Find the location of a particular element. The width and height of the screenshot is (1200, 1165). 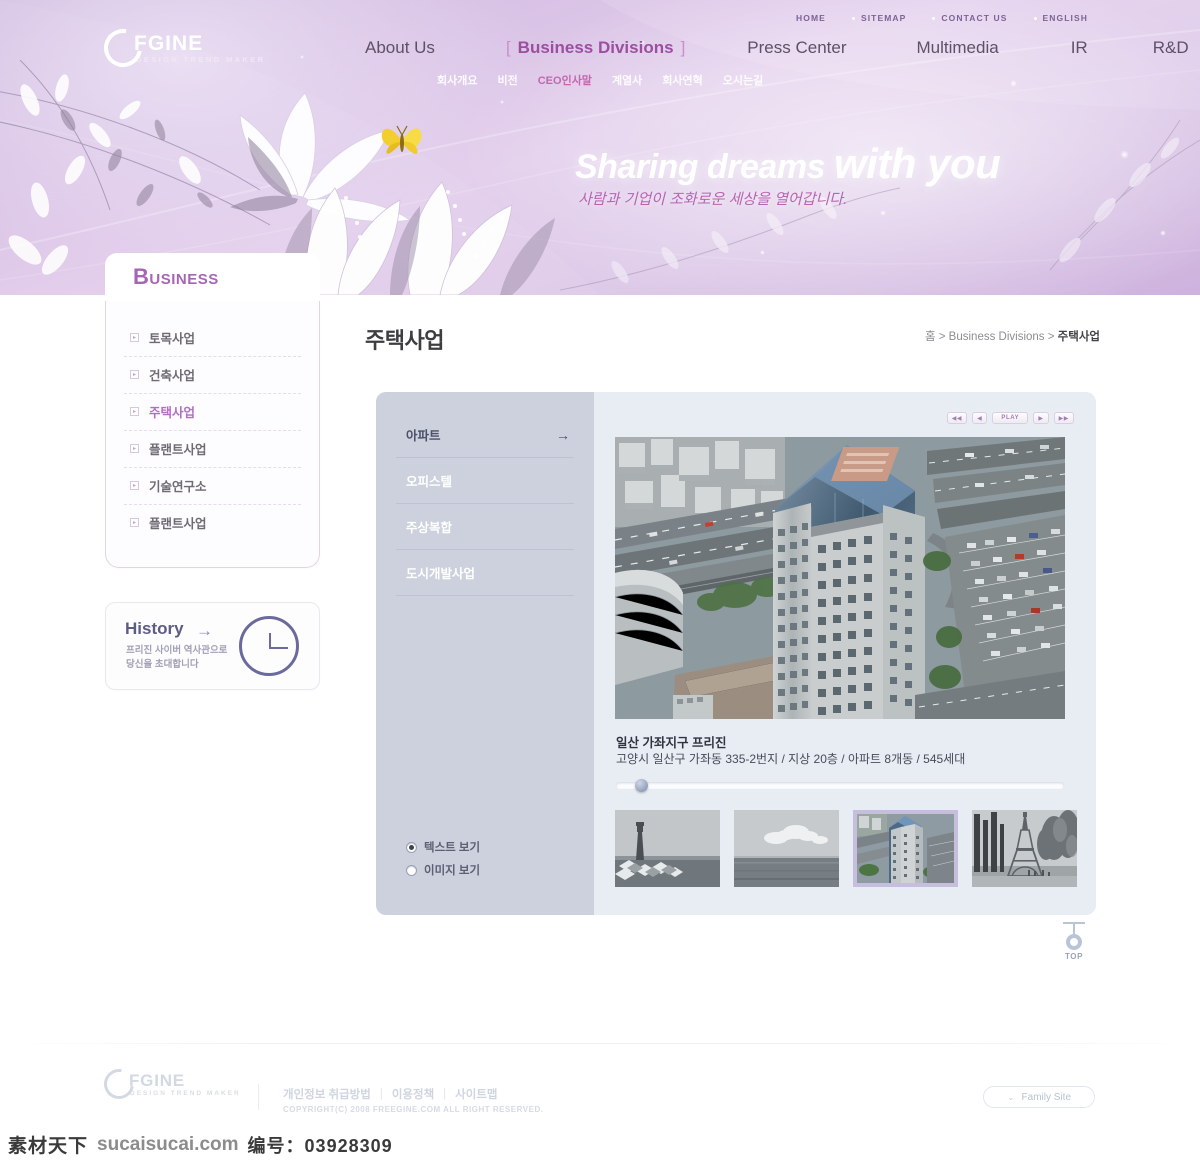

sidebar-item-research: ▸ 기술연구소 is located at coordinates (212, 486).